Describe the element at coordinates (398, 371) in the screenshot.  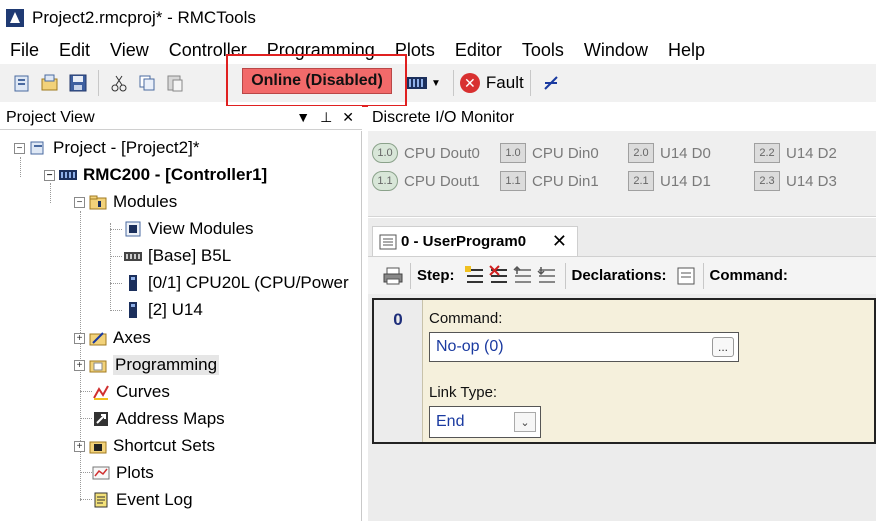
I see `step-number: 0` at that location.